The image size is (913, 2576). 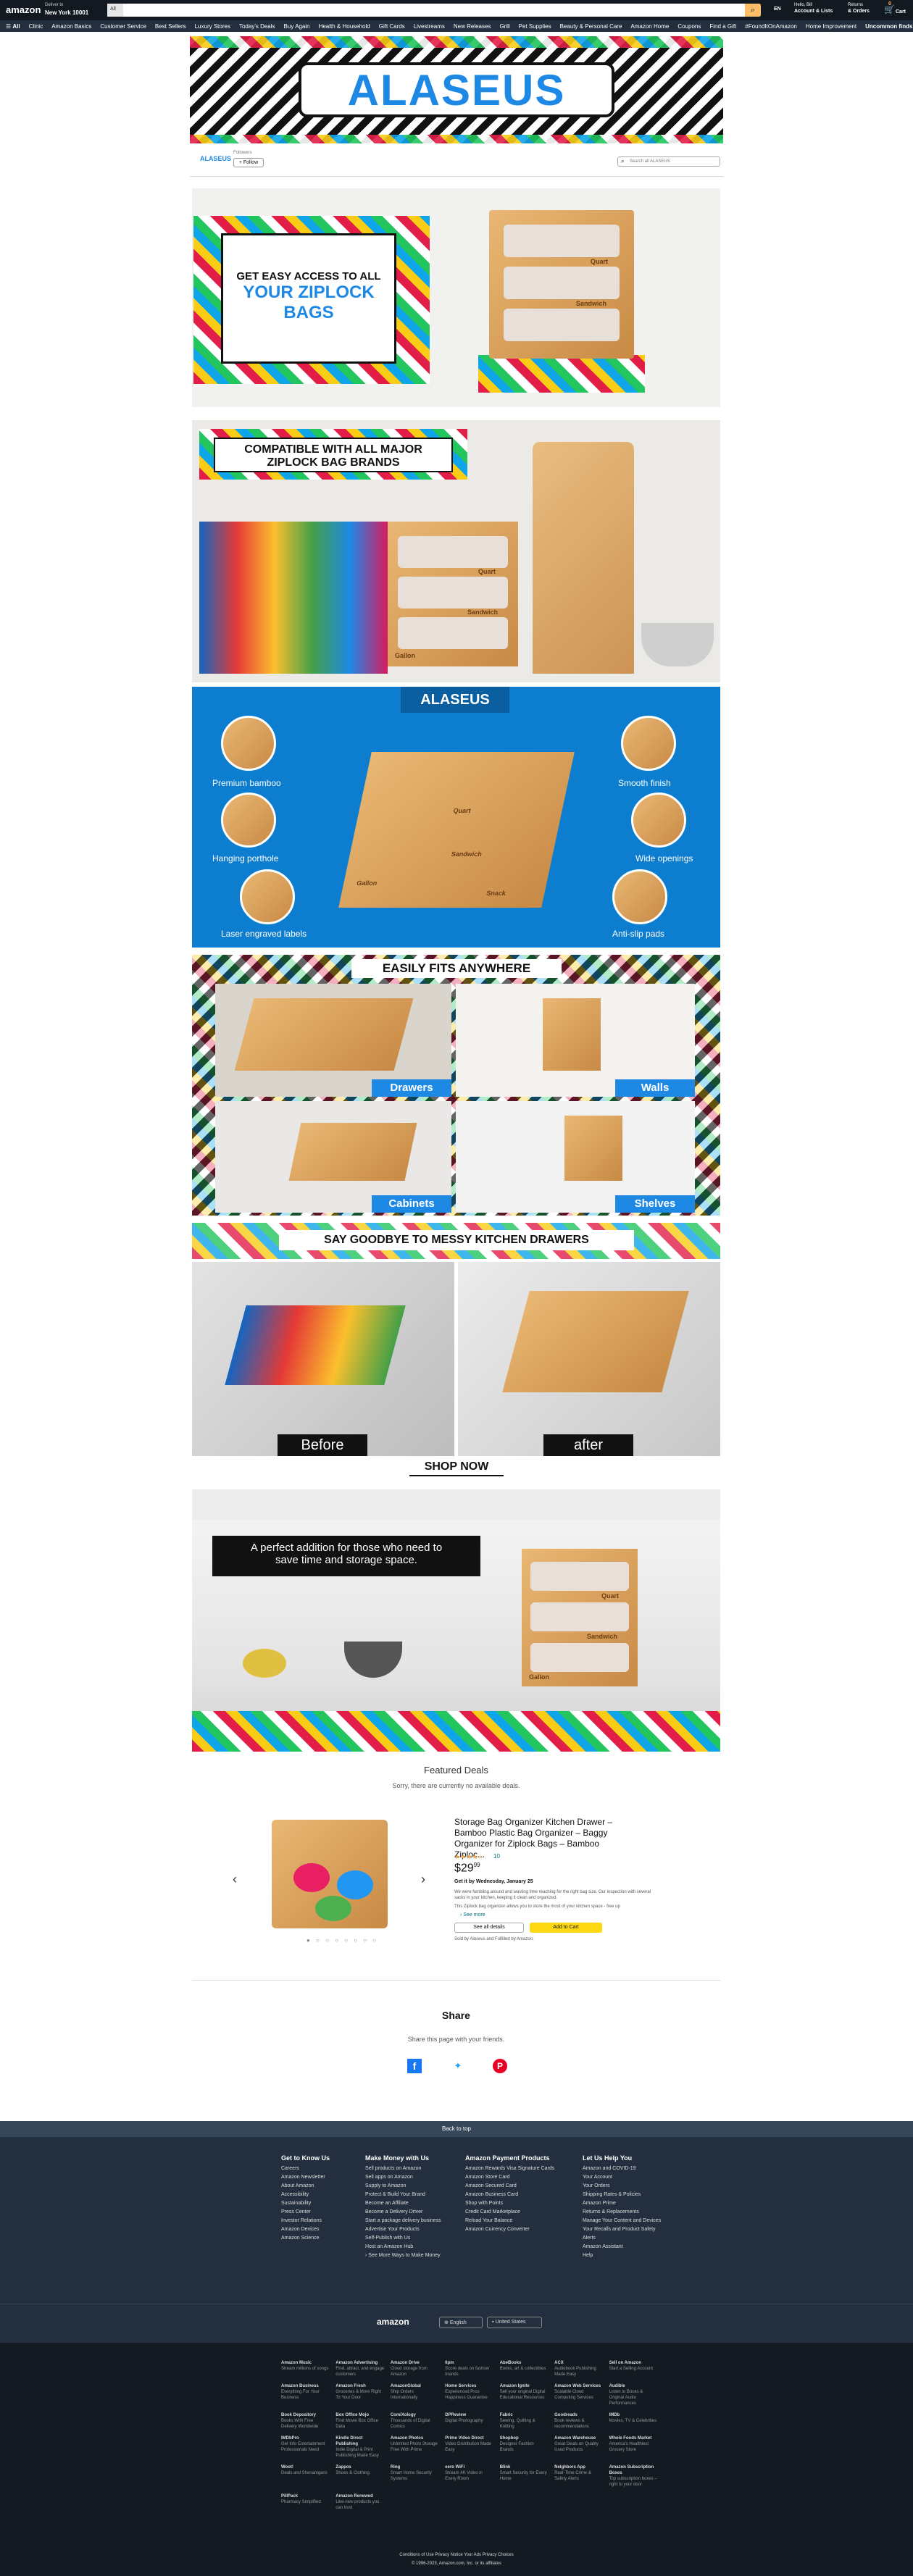 What do you see at coordinates (633, 2421) in the screenshot?
I see `footer-service-link: IMDb Movies, TV & Celebrities` at bounding box center [633, 2421].